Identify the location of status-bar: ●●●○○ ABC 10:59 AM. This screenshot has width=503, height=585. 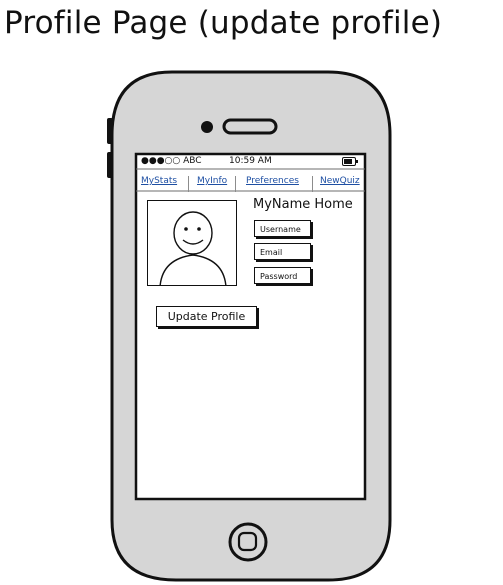
(250, 161).